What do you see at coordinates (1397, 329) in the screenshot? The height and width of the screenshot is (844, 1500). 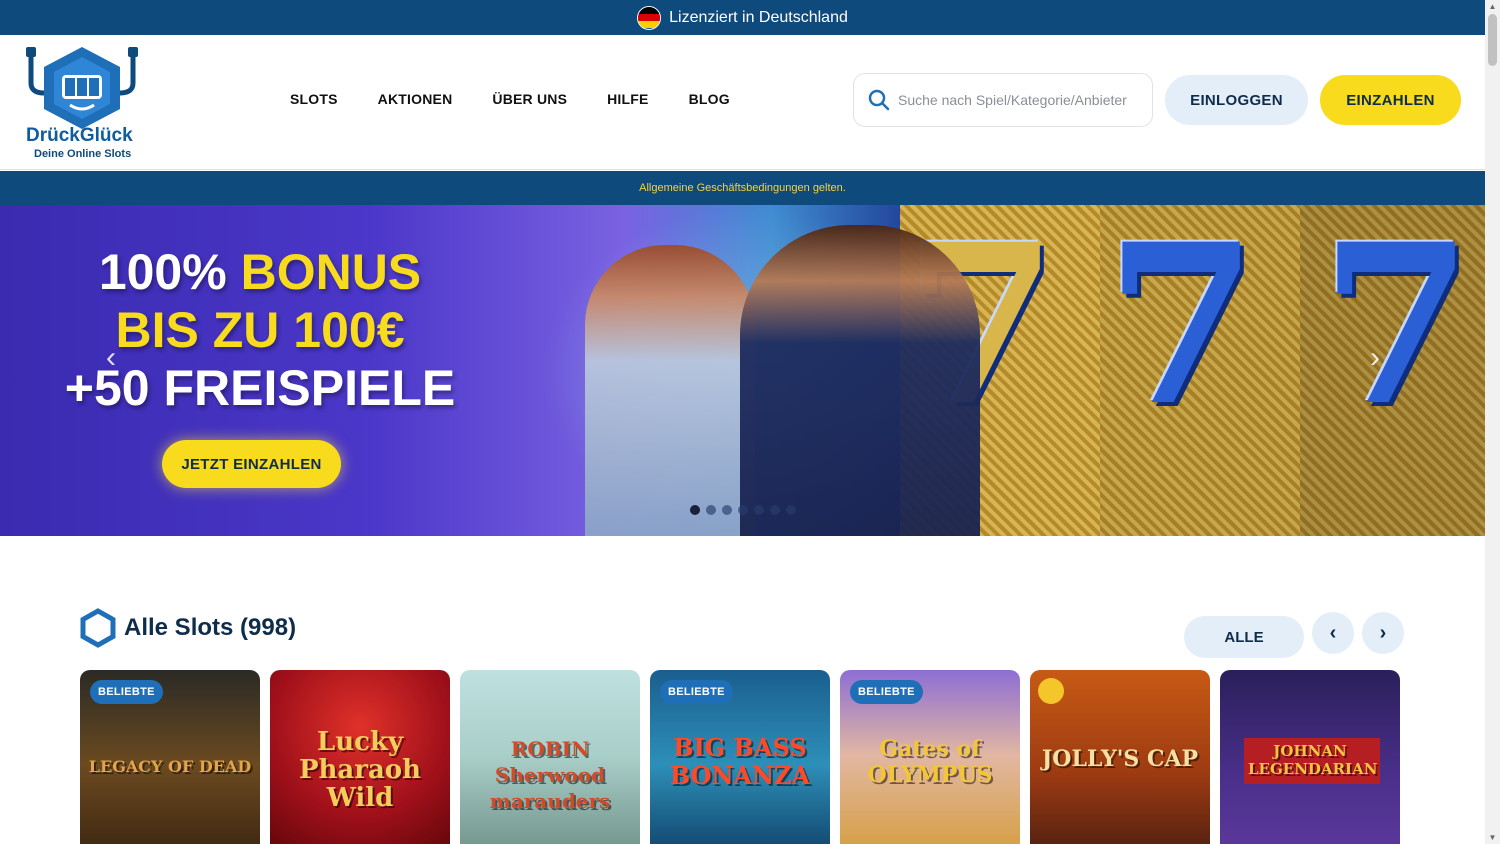 I see `seven-symbol-3: 7` at bounding box center [1397, 329].